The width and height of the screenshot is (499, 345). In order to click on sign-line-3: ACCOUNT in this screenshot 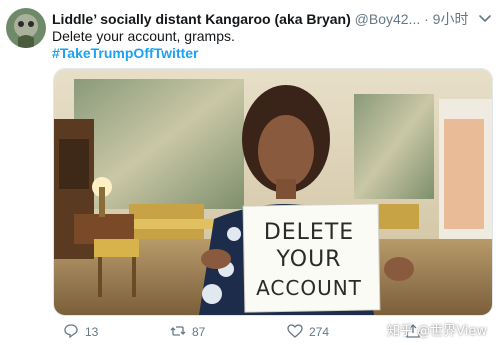, I will do `click(309, 288)`.